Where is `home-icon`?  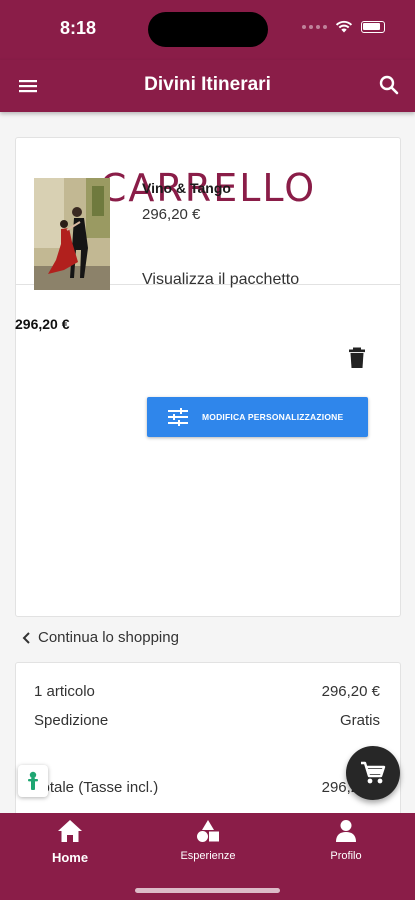
home-icon is located at coordinates (70, 831).